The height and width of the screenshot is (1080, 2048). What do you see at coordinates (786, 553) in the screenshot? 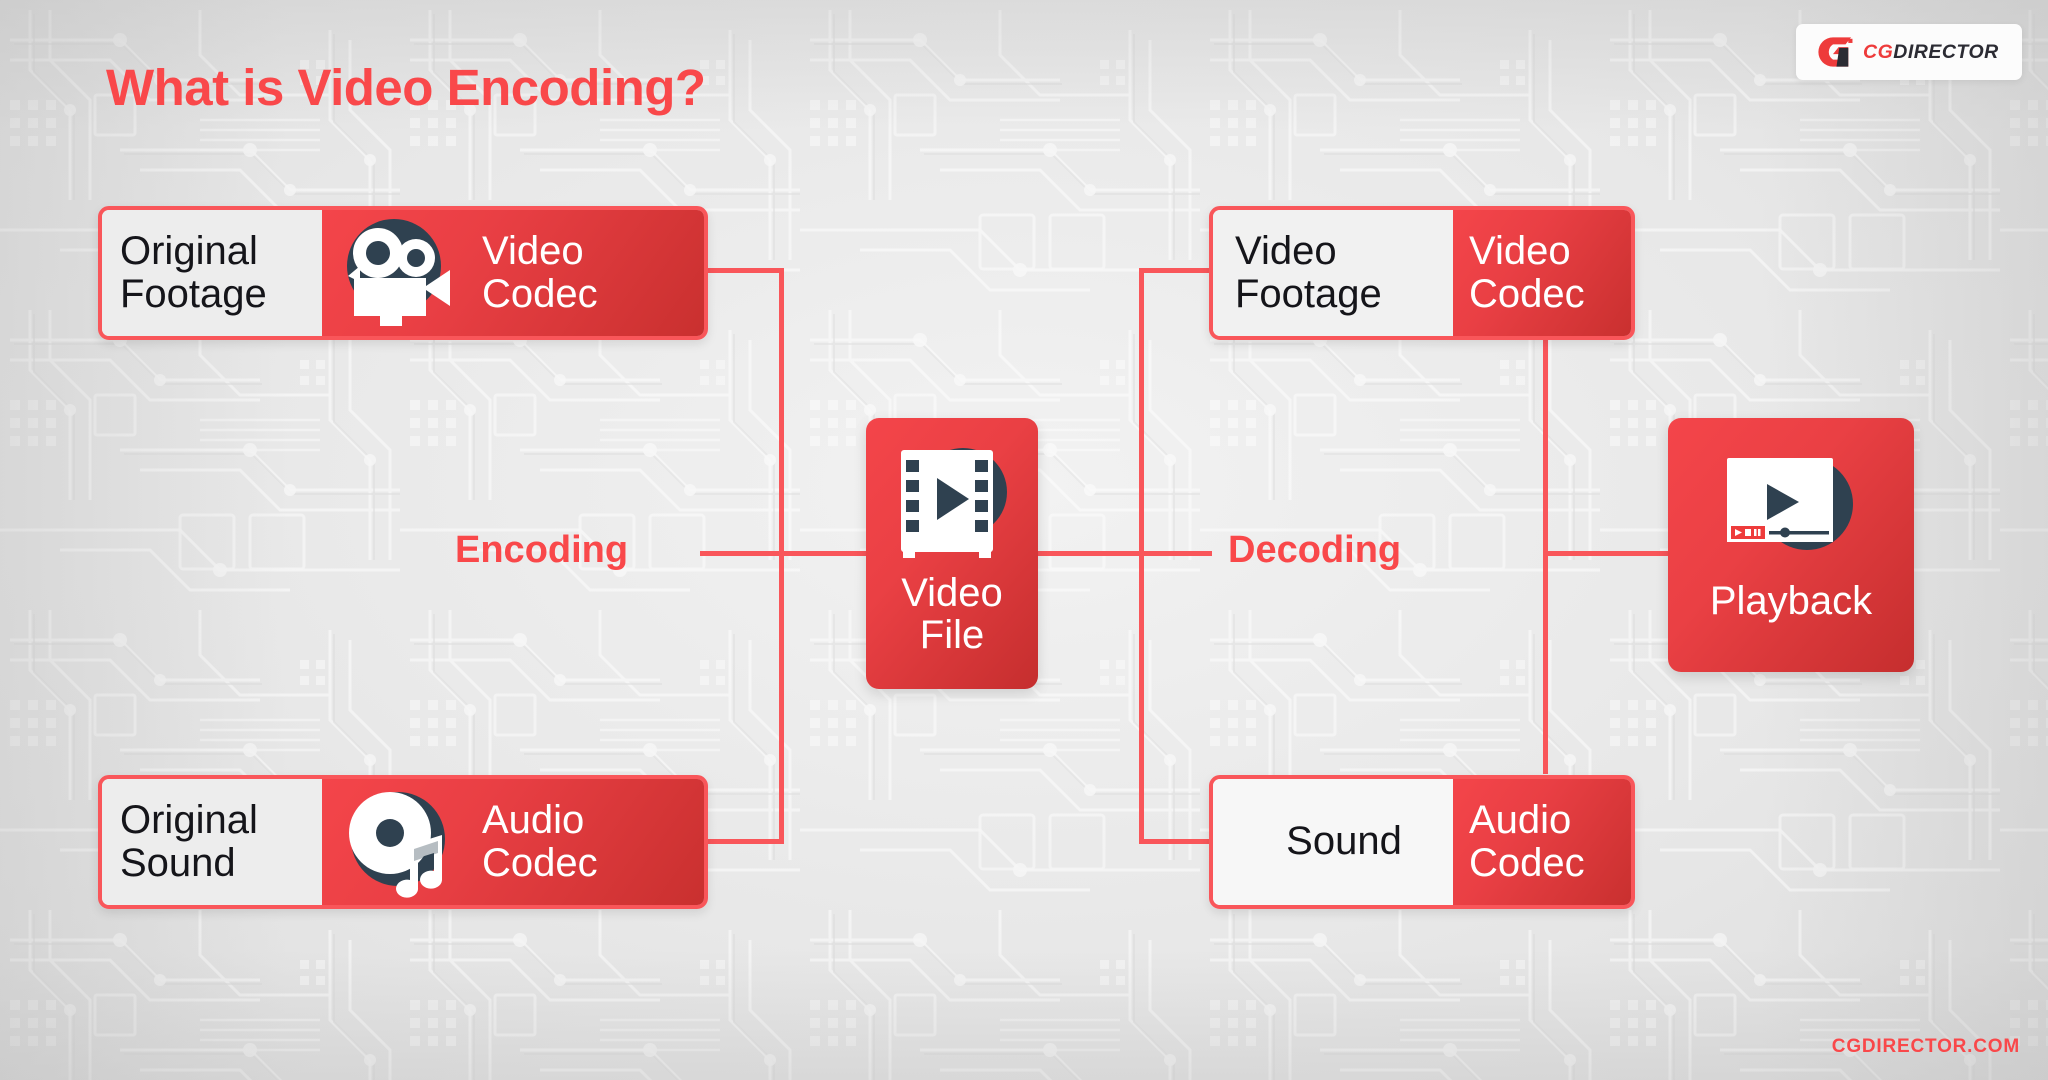
I see `connector-encoding-to-videofile` at bounding box center [786, 553].